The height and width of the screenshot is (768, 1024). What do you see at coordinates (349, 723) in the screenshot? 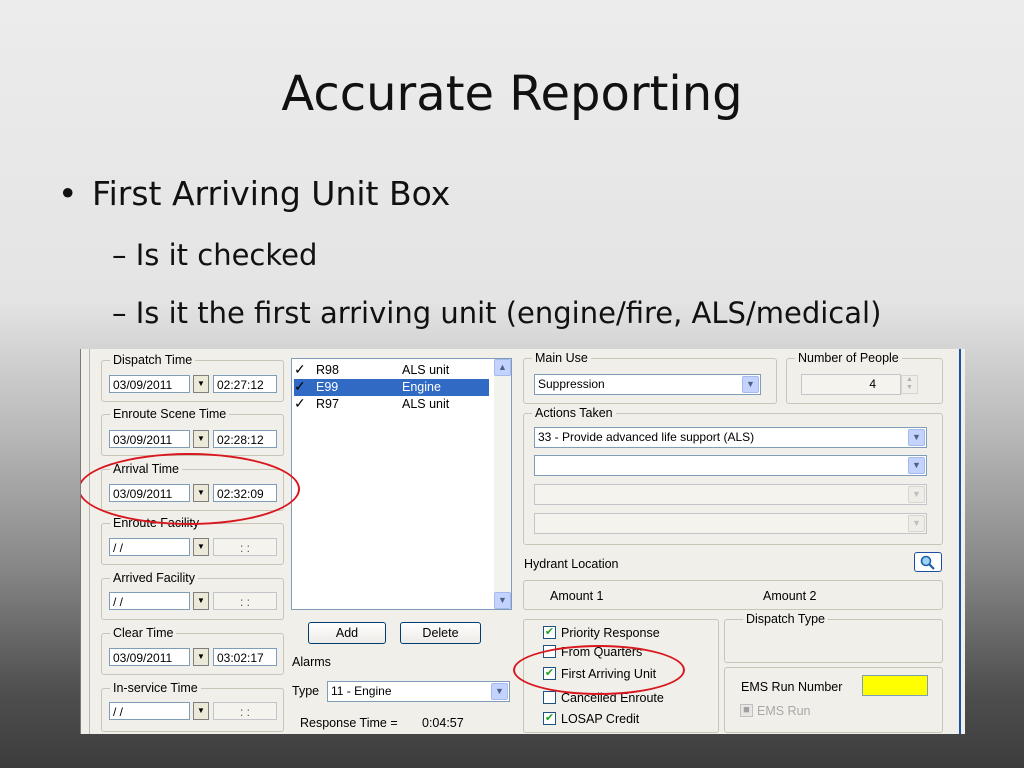
I see `response-time-label: Response Time =` at bounding box center [349, 723].